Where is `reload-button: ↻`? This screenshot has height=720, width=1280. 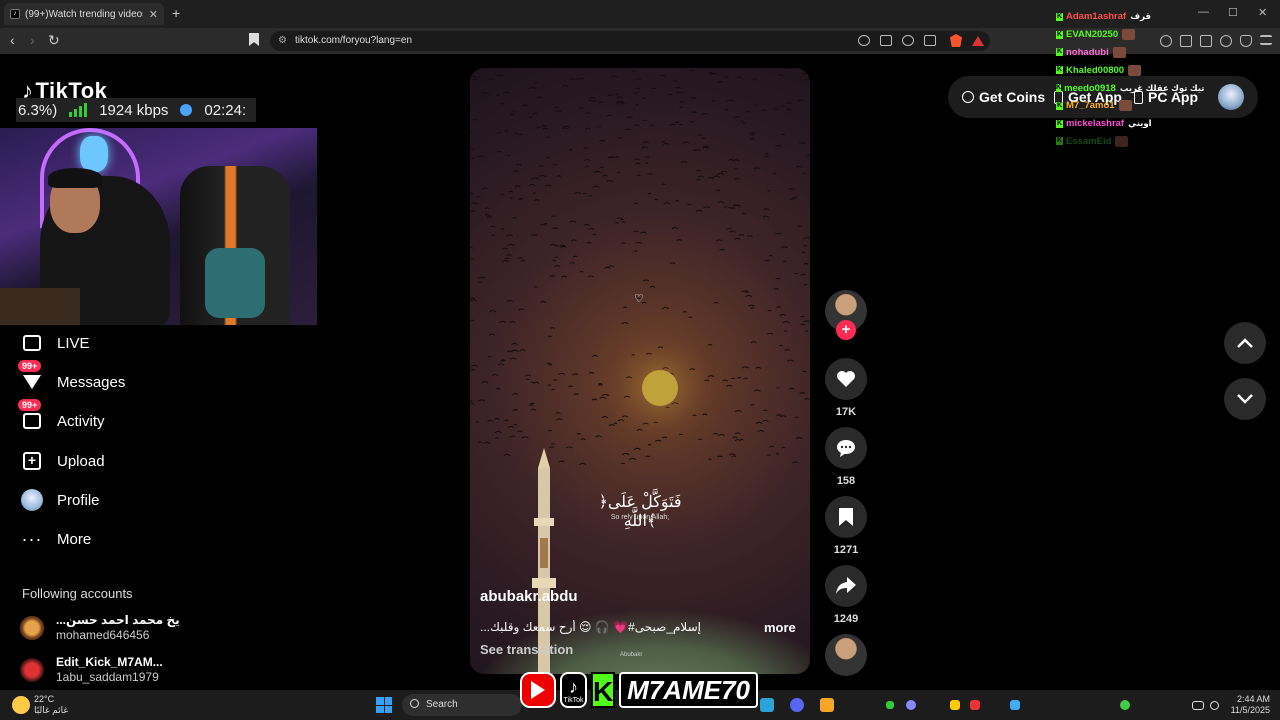
reload-button: ↻ is located at coordinates (54, 40).